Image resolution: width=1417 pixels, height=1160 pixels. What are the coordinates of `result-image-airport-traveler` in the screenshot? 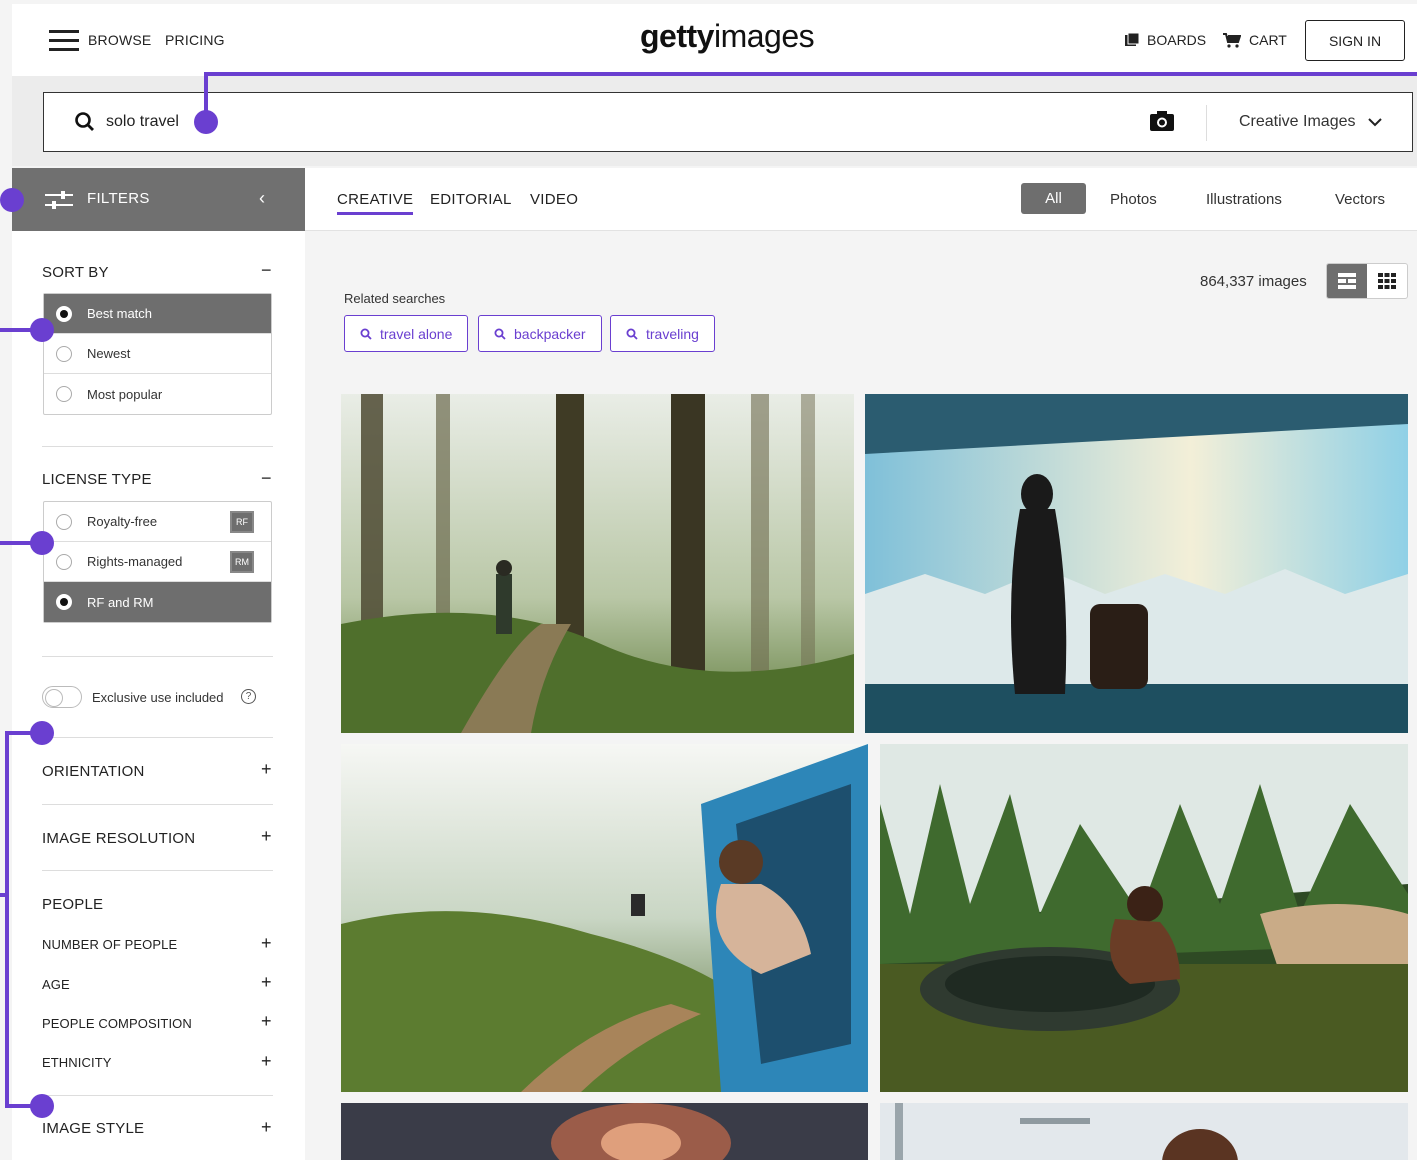 It's located at (1136, 563).